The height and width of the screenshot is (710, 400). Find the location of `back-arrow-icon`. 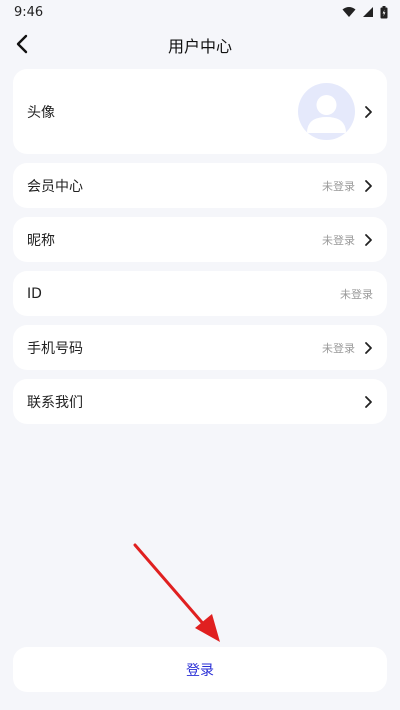

back-arrow-icon is located at coordinates (22, 44).